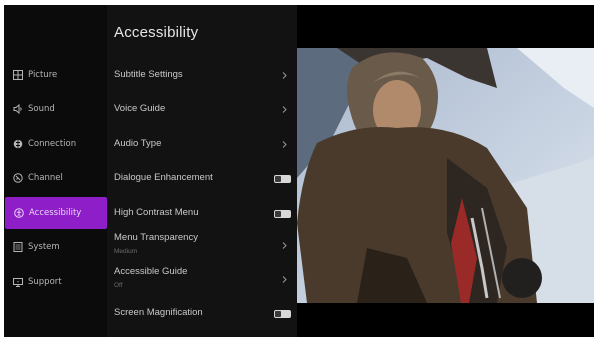 The height and width of the screenshot is (340, 602). I want to click on speaker-icon, so click(18, 109).